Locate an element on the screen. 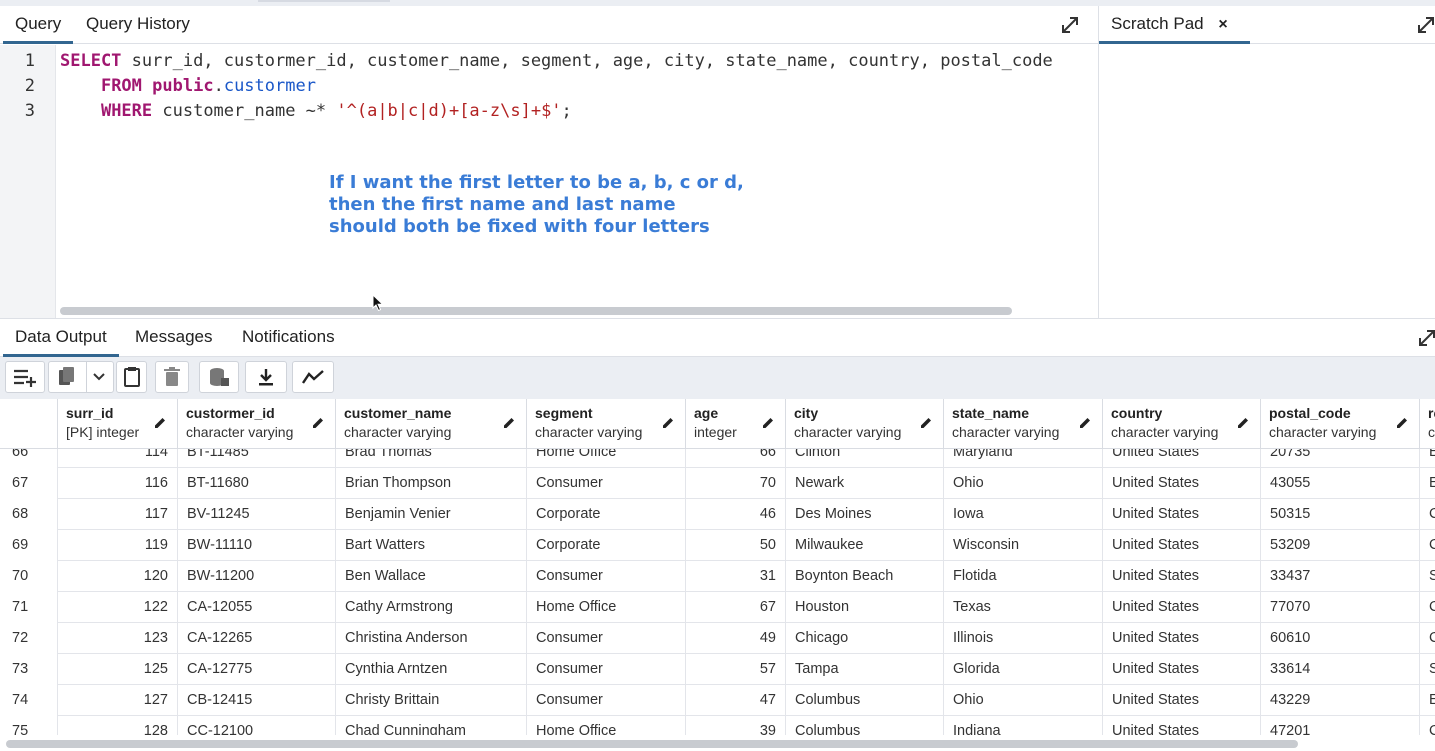 This screenshot has width=1435, height=751. cell-city: Columbus is located at coordinates (865, 725).